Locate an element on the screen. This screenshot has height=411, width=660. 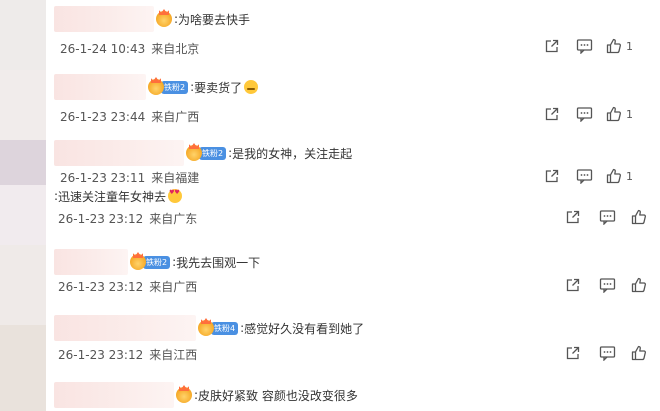
comment-text: 要卖货了 is located at coordinates (218, 87).